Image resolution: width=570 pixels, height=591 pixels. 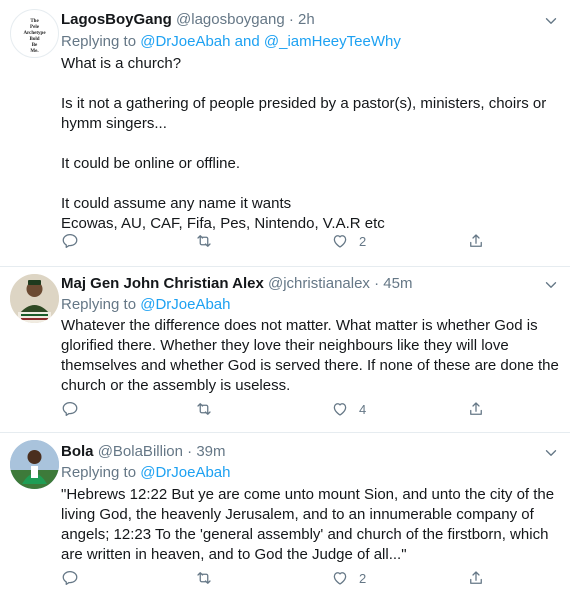 I want to click on svg-text: Archetype, so click(x=34, y=33).